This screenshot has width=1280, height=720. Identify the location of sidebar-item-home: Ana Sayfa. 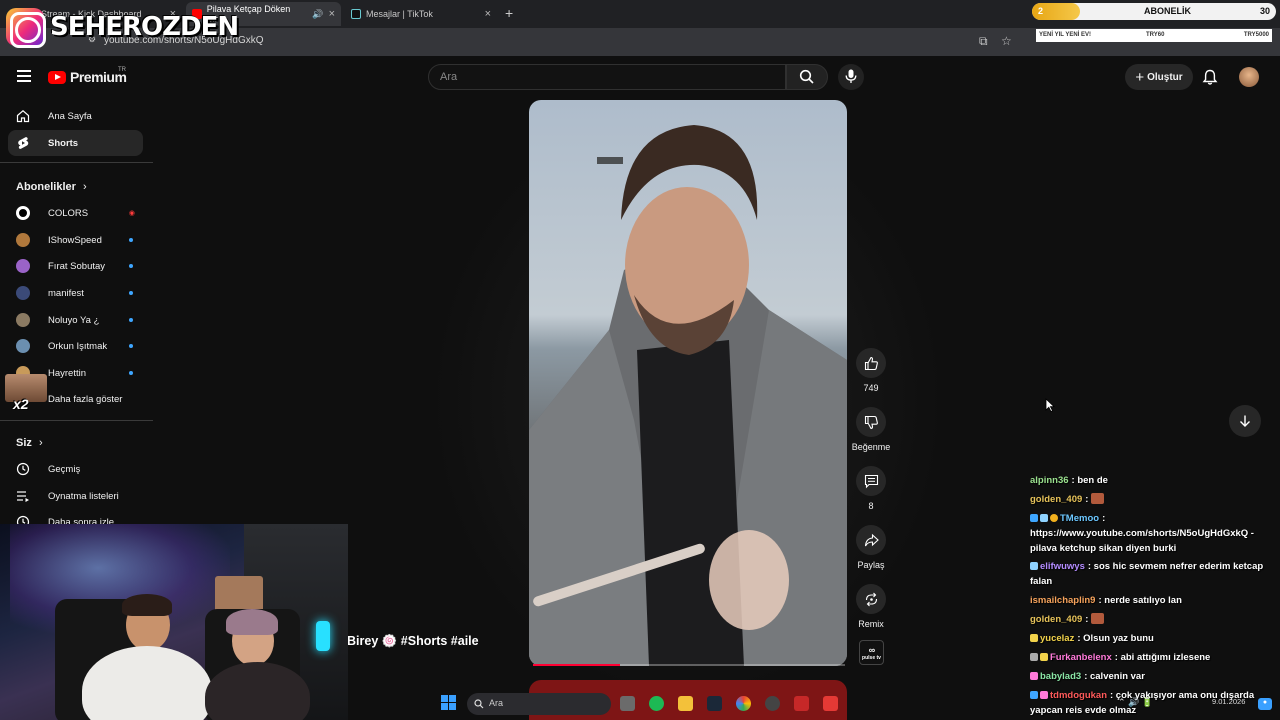
(75, 116).